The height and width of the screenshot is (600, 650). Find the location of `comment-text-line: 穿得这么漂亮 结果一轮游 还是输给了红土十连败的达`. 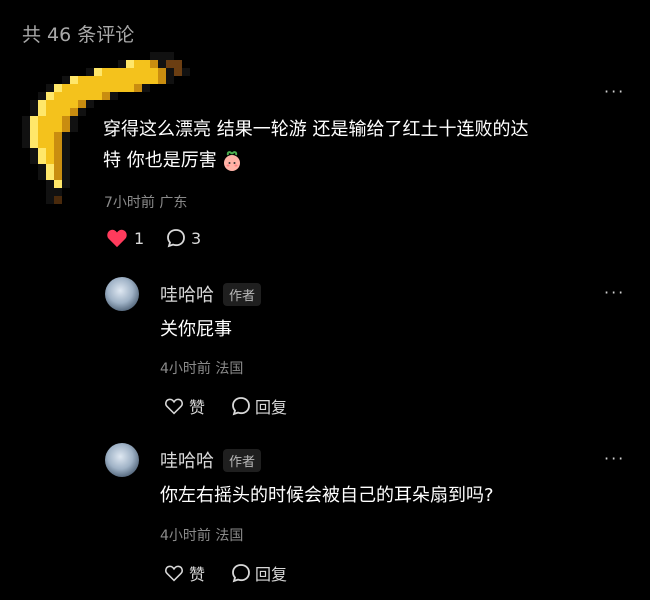

comment-text-line: 穿得这么漂亮 结果一轮游 还是输给了红土十连败的达 is located at coordinates (316, 129).